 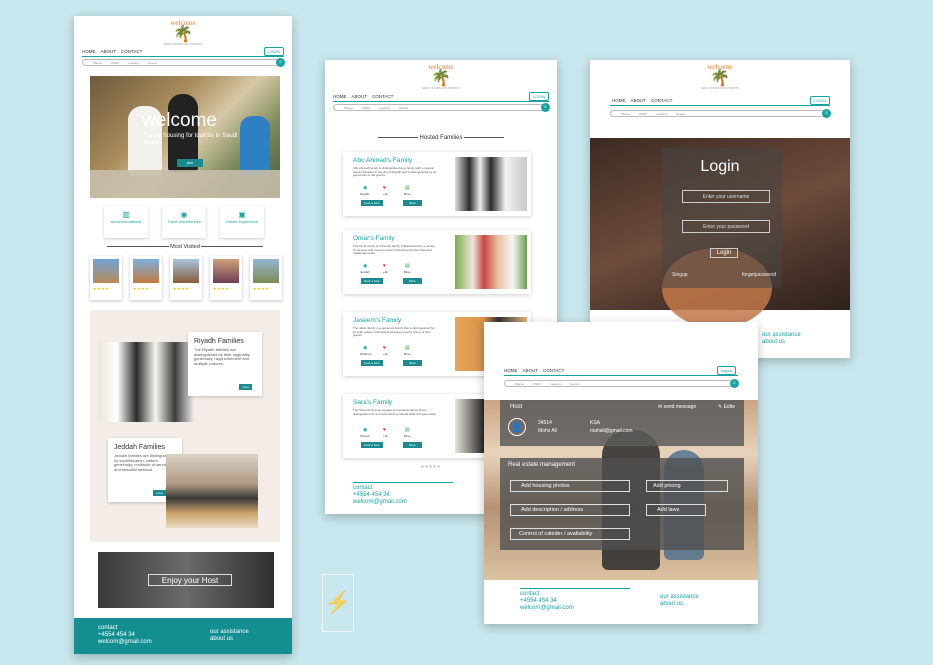 I want to click on add-laws-button: Add laws, so click(x=676, y=510).